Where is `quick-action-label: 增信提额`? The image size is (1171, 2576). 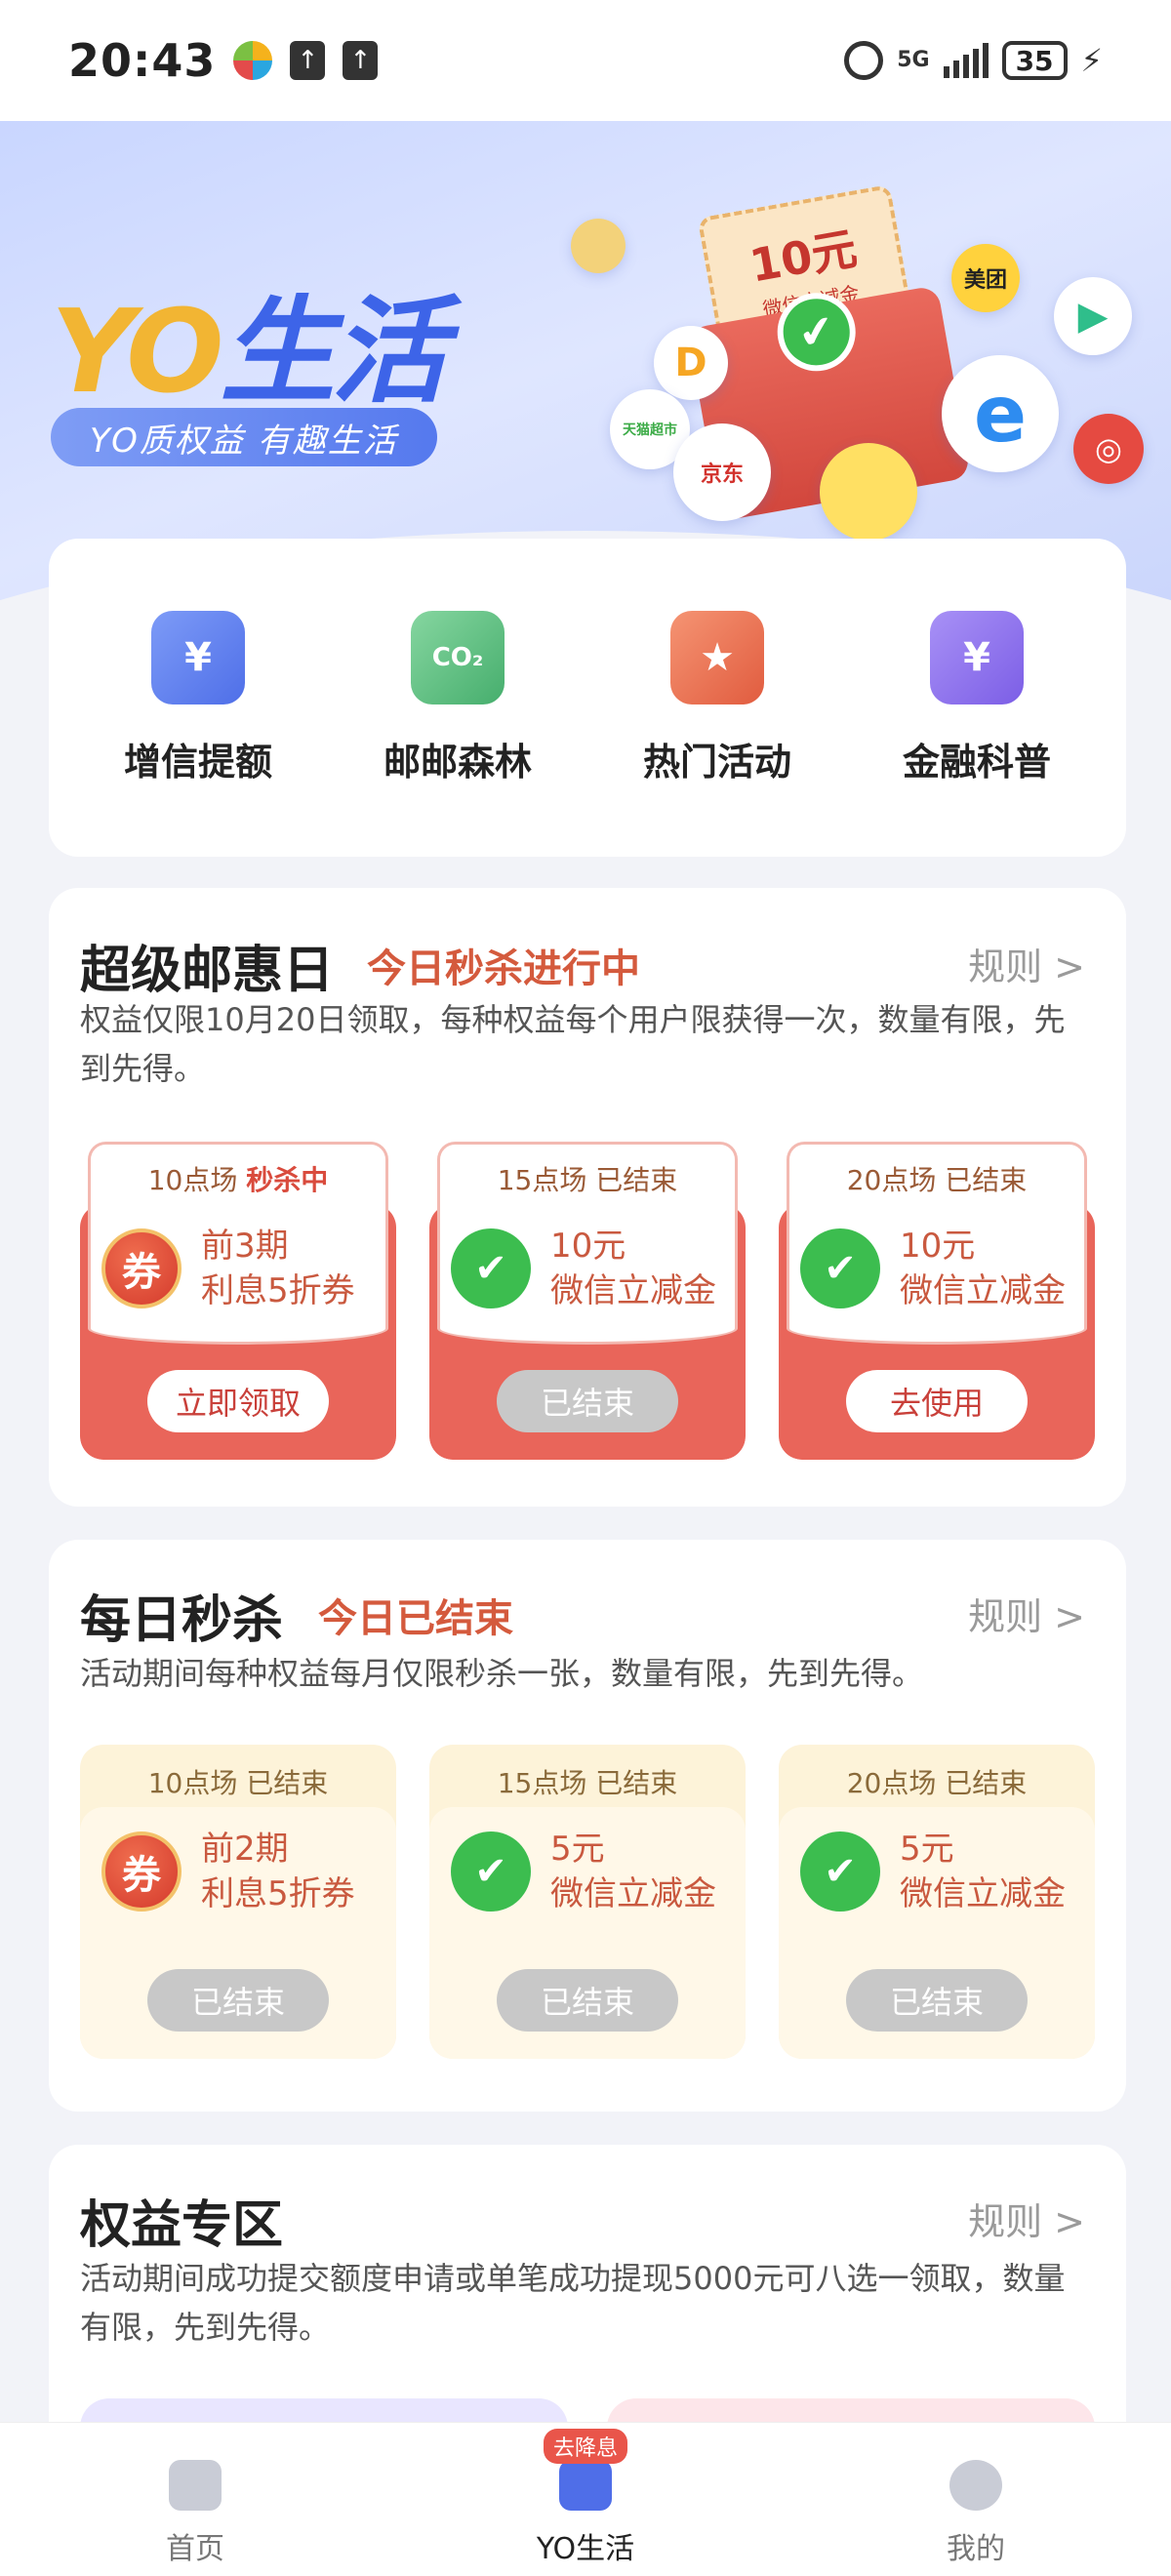
quick-action-label: 增信提额 is located at coordinates (197, 762).